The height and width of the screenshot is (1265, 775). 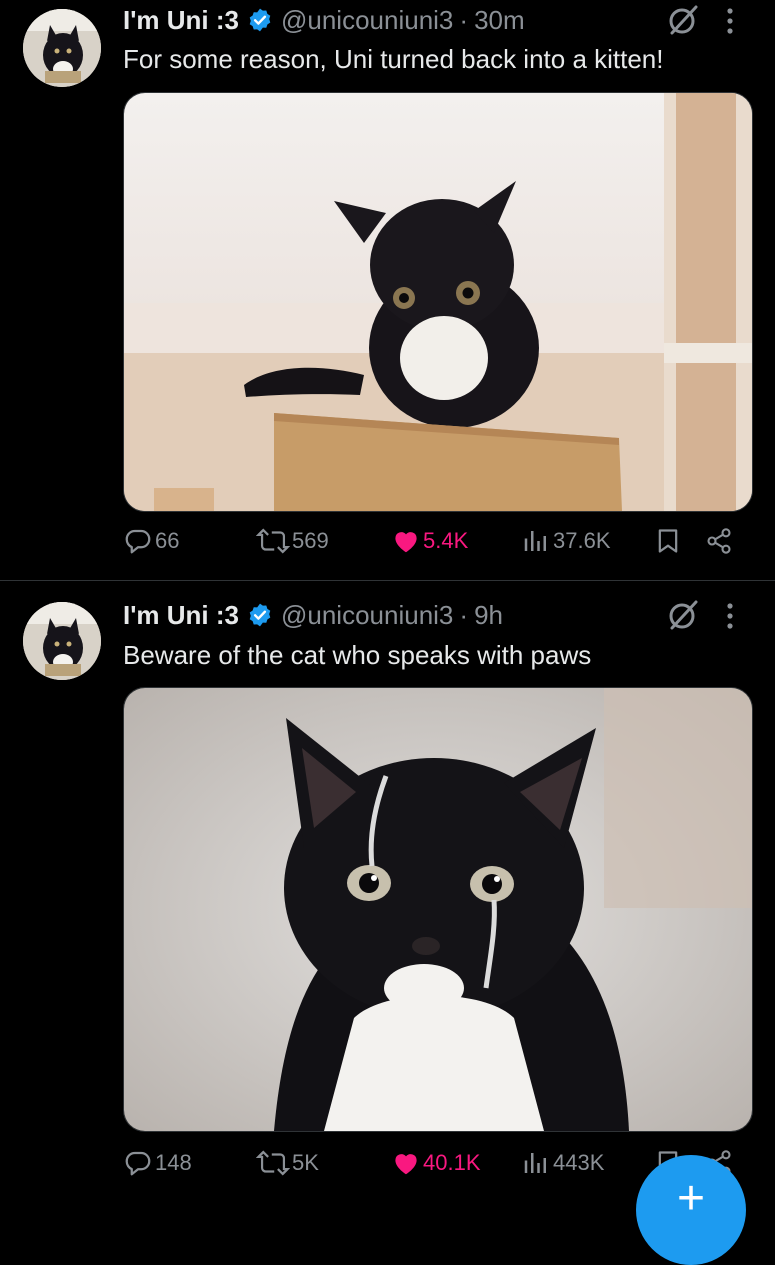 I want to click on tweet-divider, so click(x=387, y=580).